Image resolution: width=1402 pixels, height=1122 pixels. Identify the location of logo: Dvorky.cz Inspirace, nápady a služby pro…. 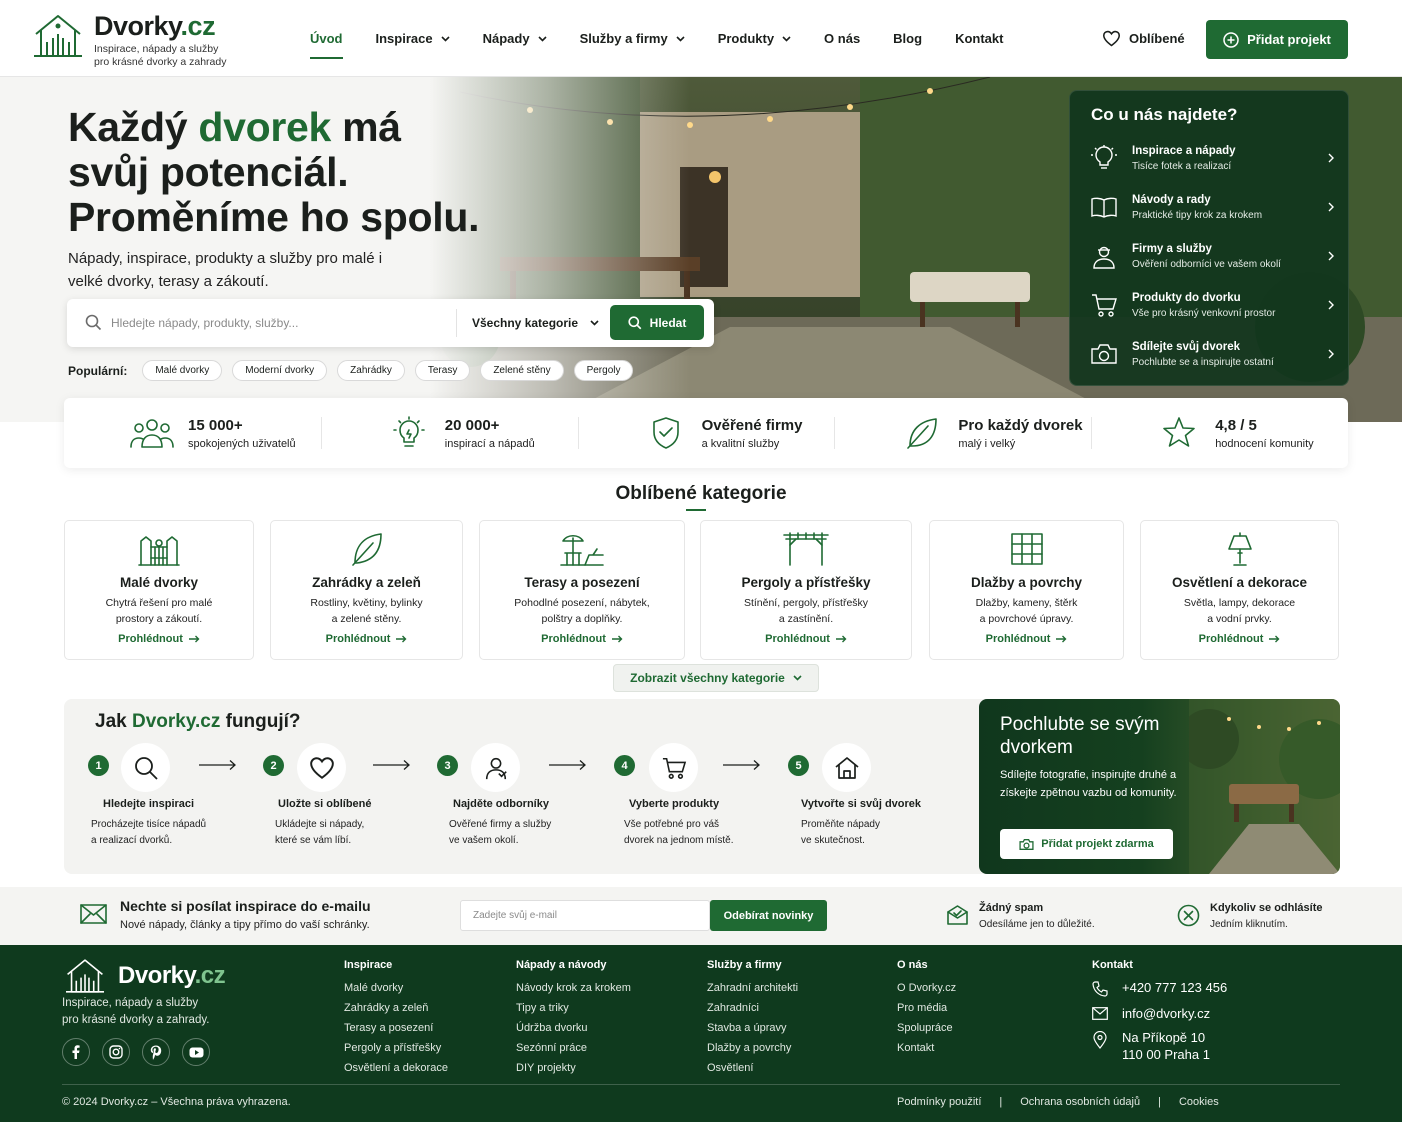
(129, 40).